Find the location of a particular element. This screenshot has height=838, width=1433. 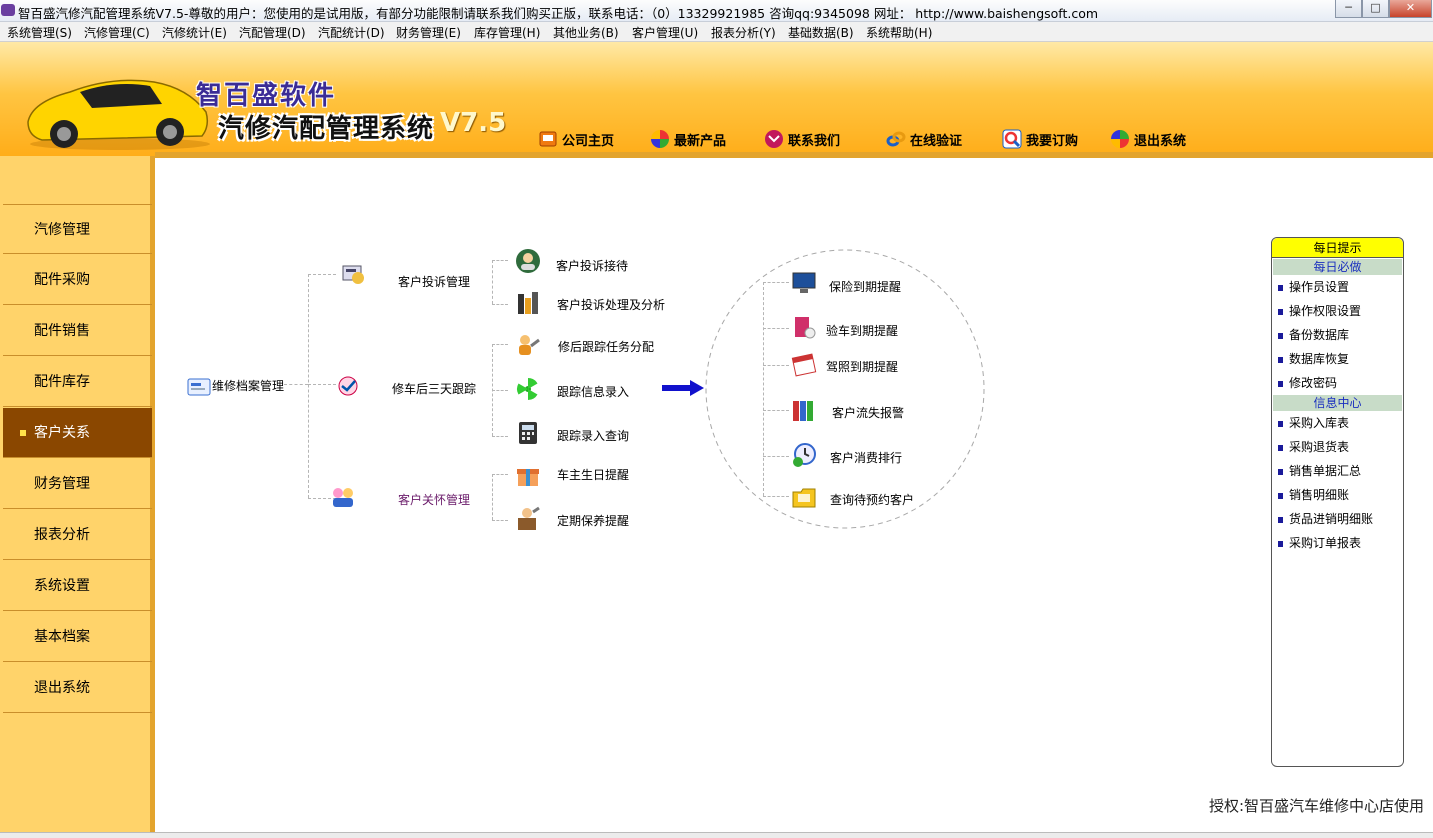

menu-basedata: 基础数据(B) is located at coordinates (821, 32).